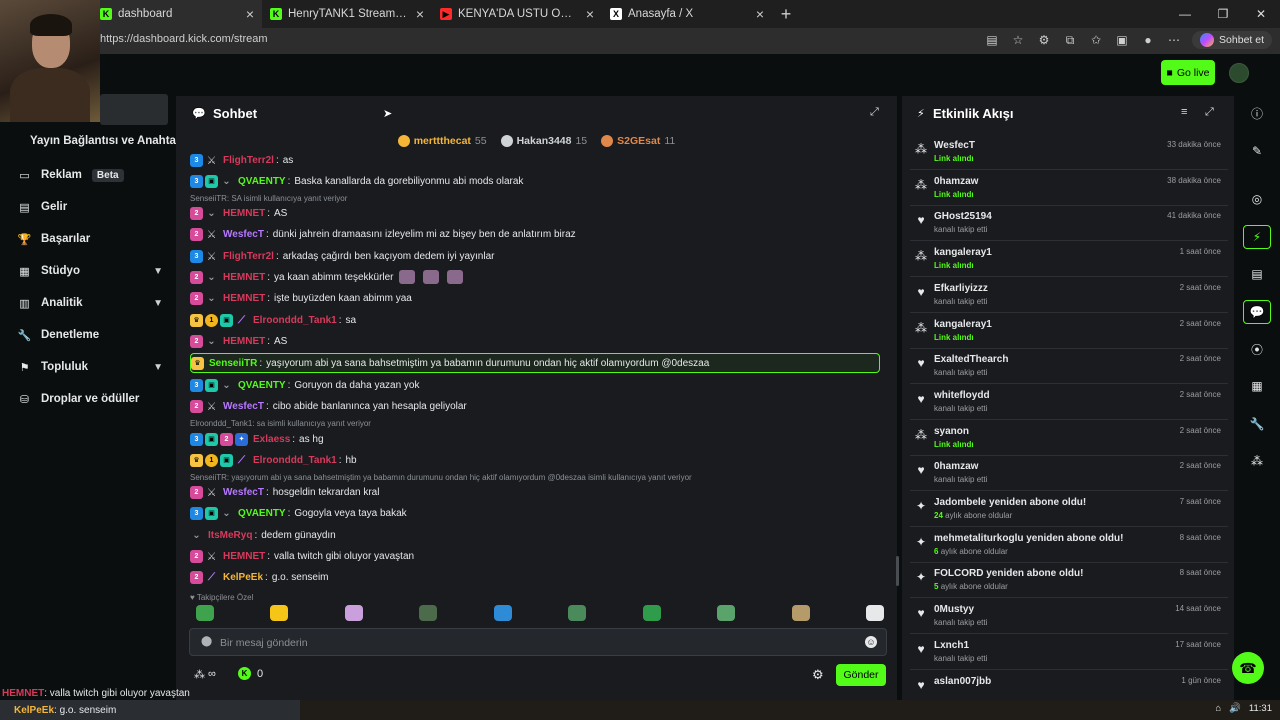 Image resolution: width=1280 pixels, height=720 pixels. Describe the element at coordinates (230, 535) in the screenshot. I see `chat-username: ItsMeRyq` at that location.